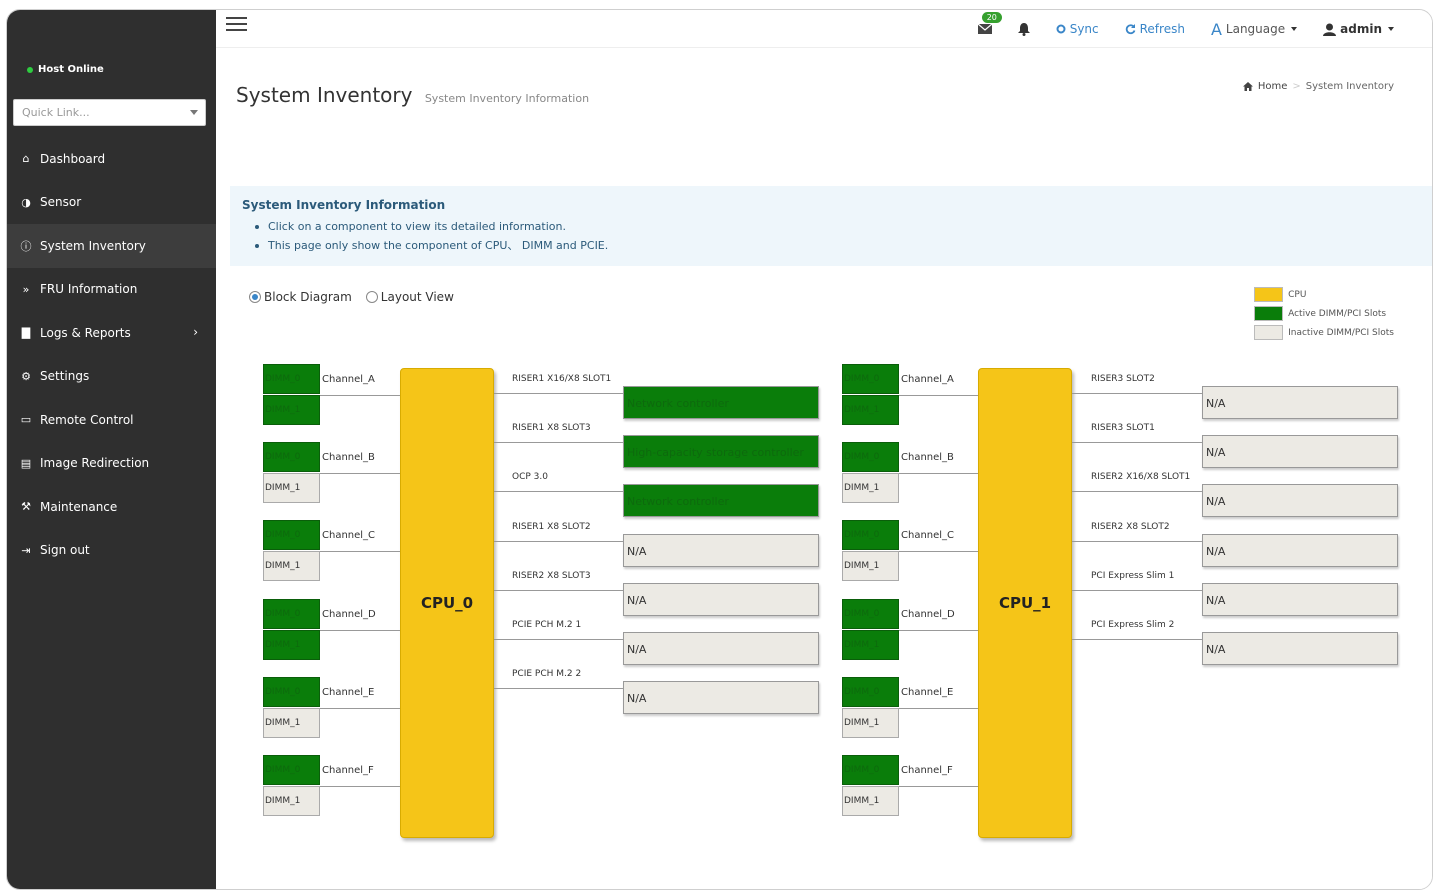 This screenshot has width=1440, height=890. What do you see at coordinates (824, 29) in the screenshot?
I see `top-bar: 20 Sync Refresh A Language admin` at bounding box center [824, 29].